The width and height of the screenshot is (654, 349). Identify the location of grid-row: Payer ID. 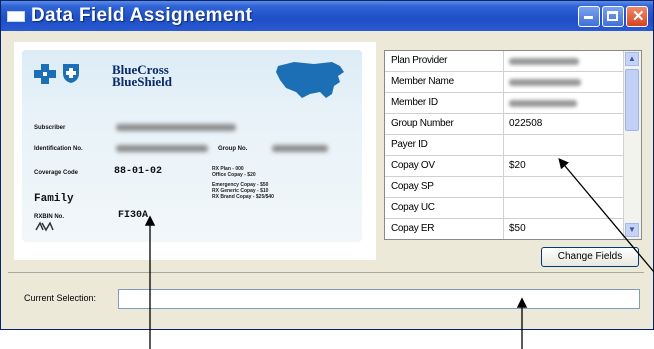
(504, 145).